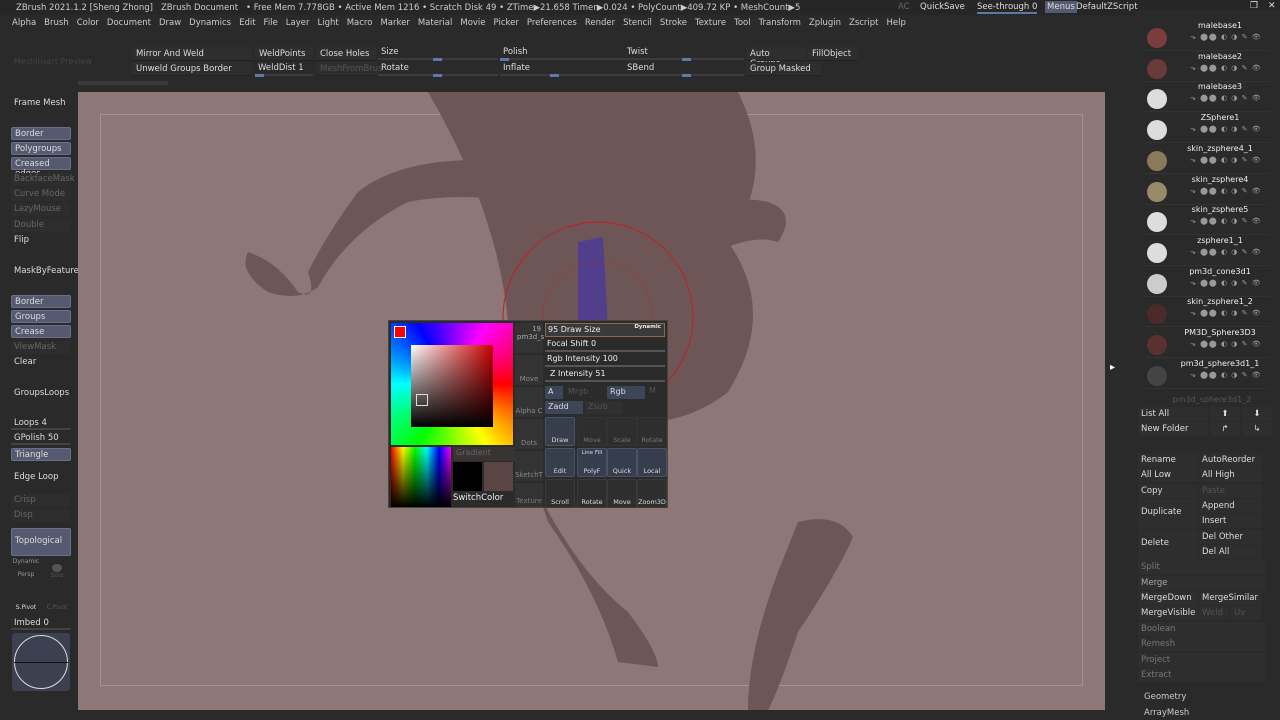  Describe the element at coordinates (776, 58) in the screenshot. I see `auto-groups-button: Auto Groups` at that location.